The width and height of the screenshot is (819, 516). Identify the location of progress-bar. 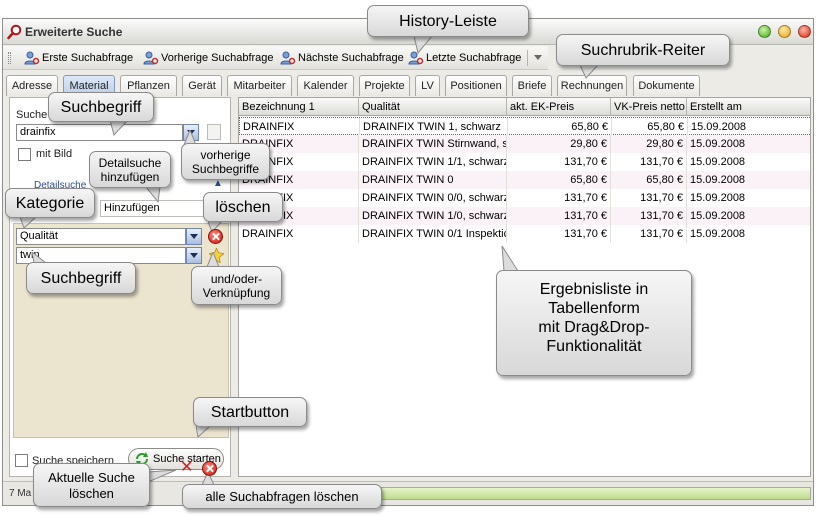
(596, 493).